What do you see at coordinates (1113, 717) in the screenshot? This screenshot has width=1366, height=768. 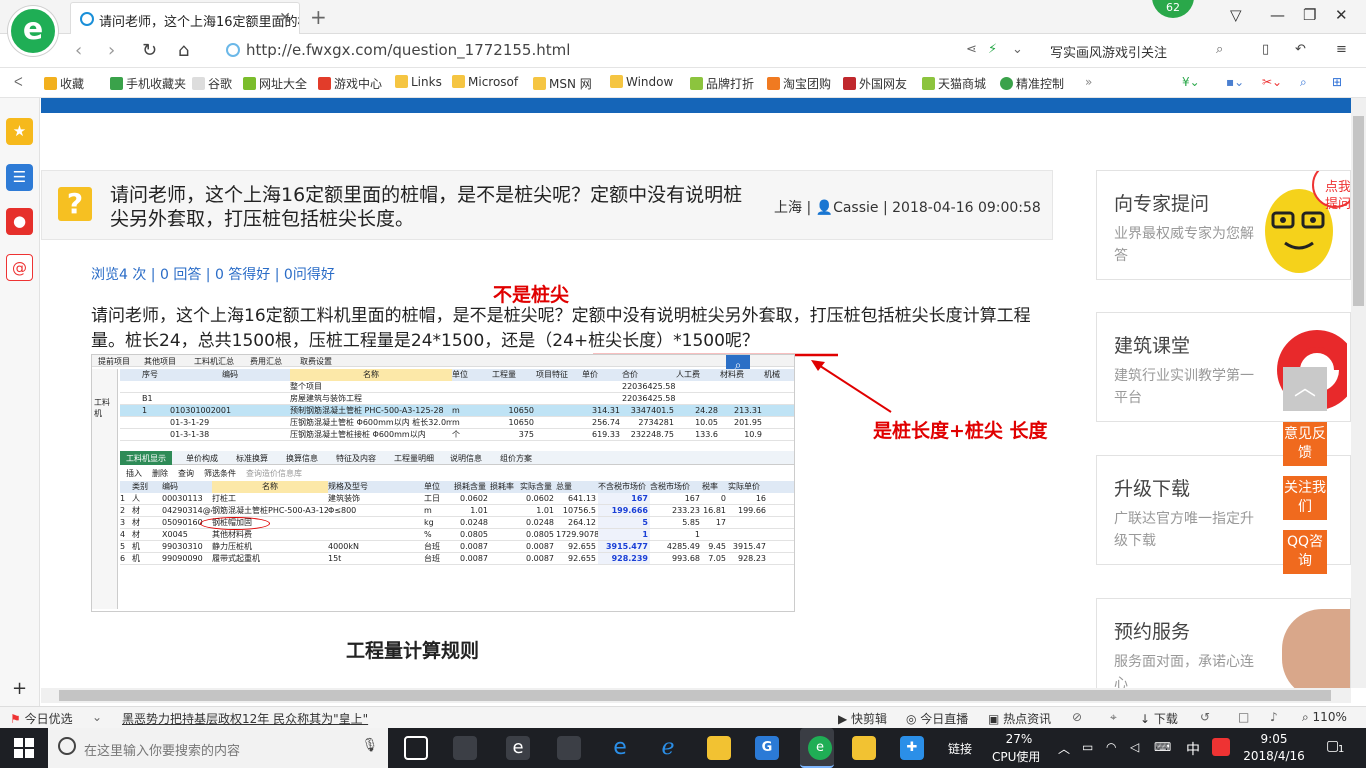 I see `pin-icon: ⌖` at bounding box center [1113, 717].